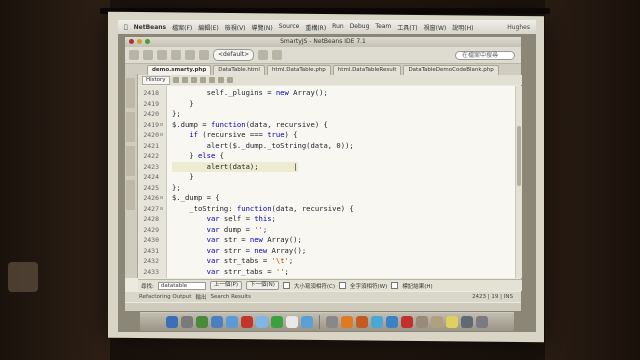  What do you see at coordinates (175, 80) in the screenshot?
I see `back-icon` at bounding box center [175, 80].